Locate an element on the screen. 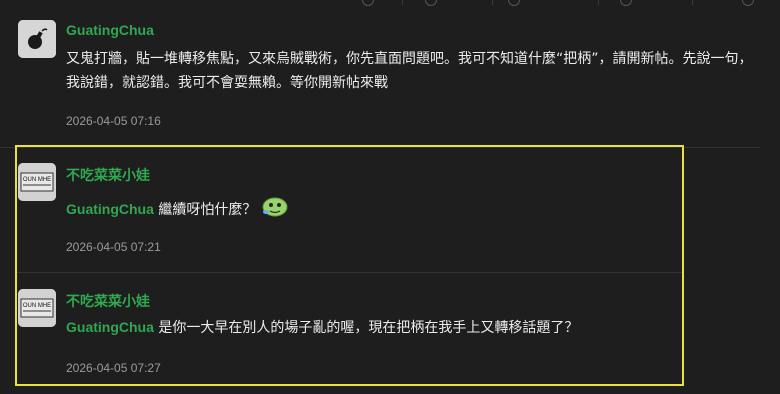 The height and width of the screenshot is (394, 780). post-timestamp: 2026-04-05 07:27 is located at coordinates (113, 368).